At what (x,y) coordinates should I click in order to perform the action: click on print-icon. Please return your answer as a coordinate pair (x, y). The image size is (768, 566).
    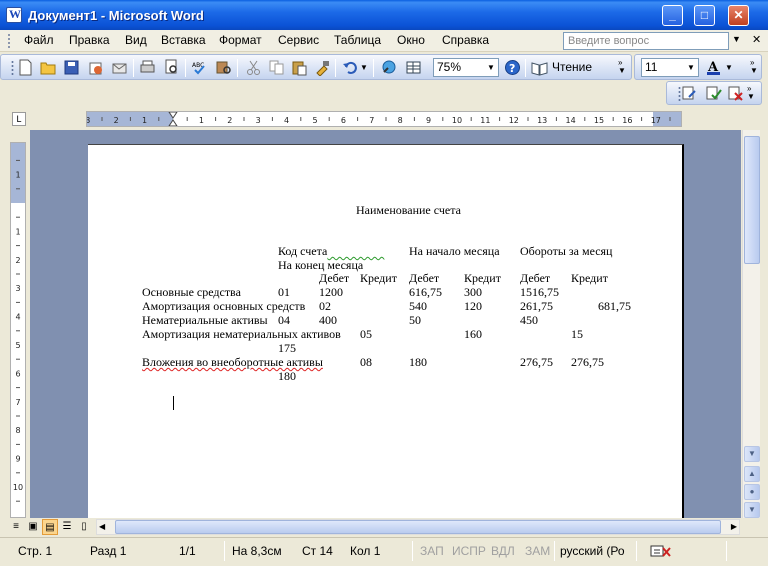
    Looking at the image, I should click on (147, 67).